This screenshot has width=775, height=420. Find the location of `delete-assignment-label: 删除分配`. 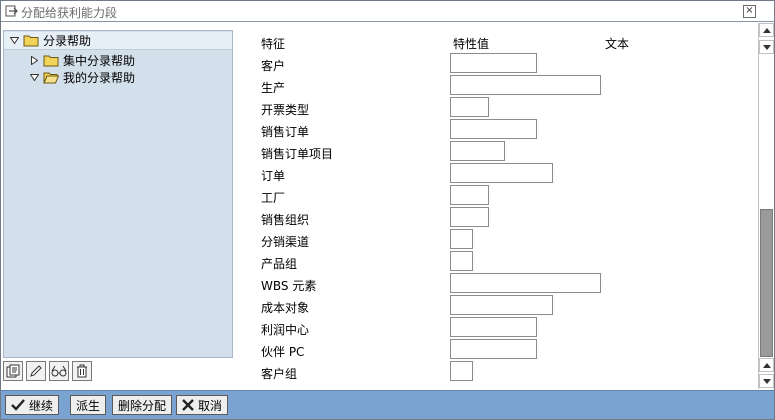

delete-assignment-label: 删除分配 is located at coordinates (142, 405).